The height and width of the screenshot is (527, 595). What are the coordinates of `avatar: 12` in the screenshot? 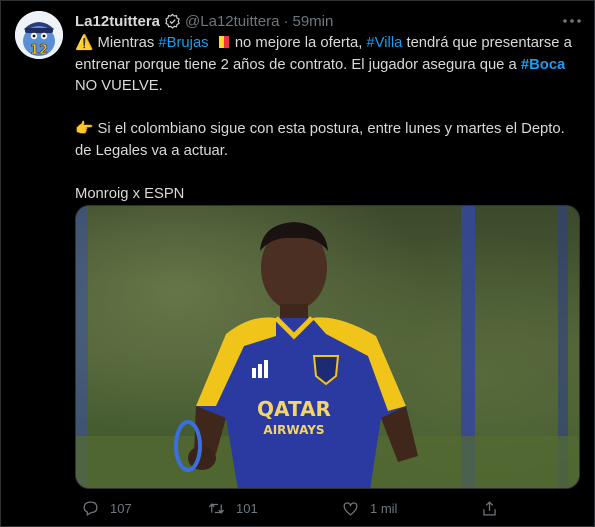 It's located at (39, 35).